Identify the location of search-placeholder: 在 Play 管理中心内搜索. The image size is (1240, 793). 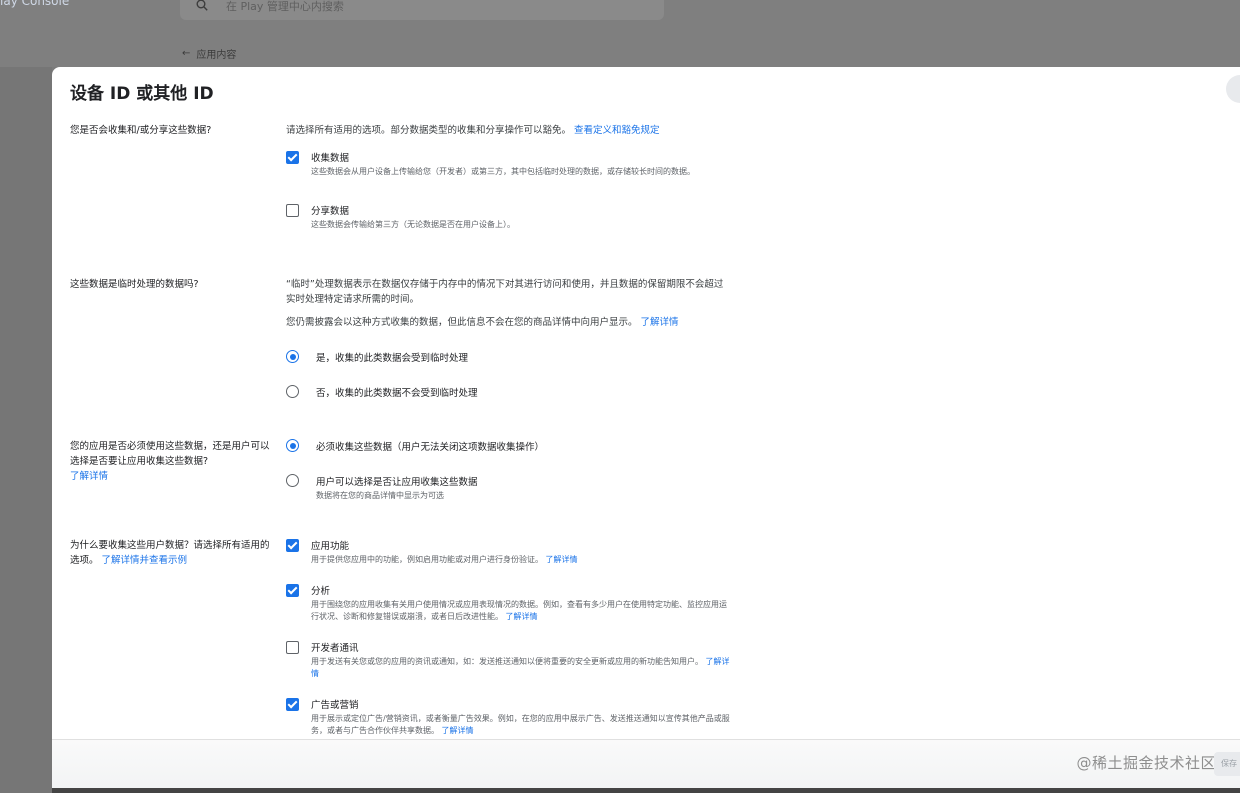
(285, 6).